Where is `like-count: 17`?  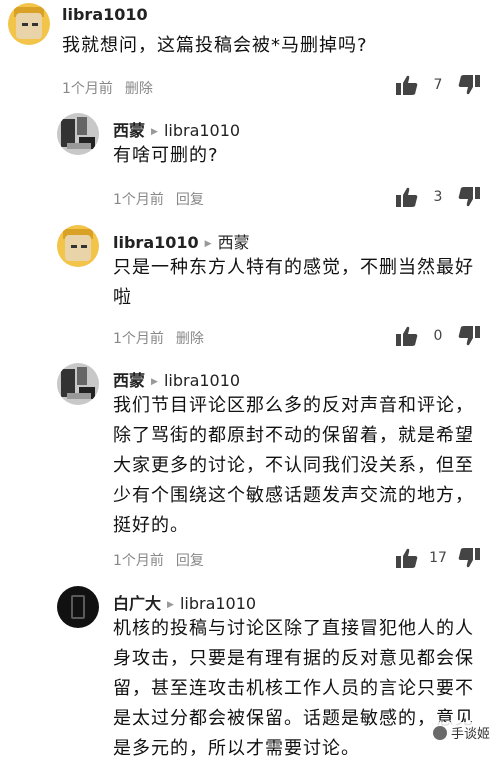
like-count: 17 is located at coordinates (438, 558).